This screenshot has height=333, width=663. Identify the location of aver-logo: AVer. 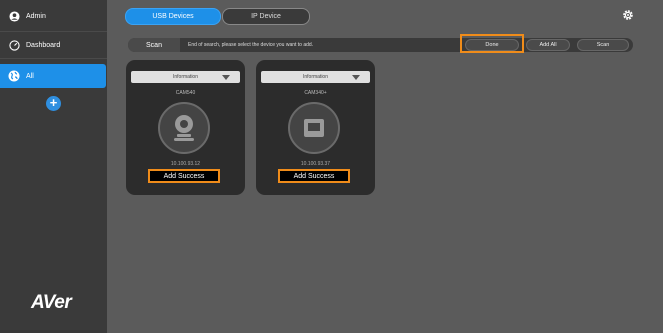
(51, 302).